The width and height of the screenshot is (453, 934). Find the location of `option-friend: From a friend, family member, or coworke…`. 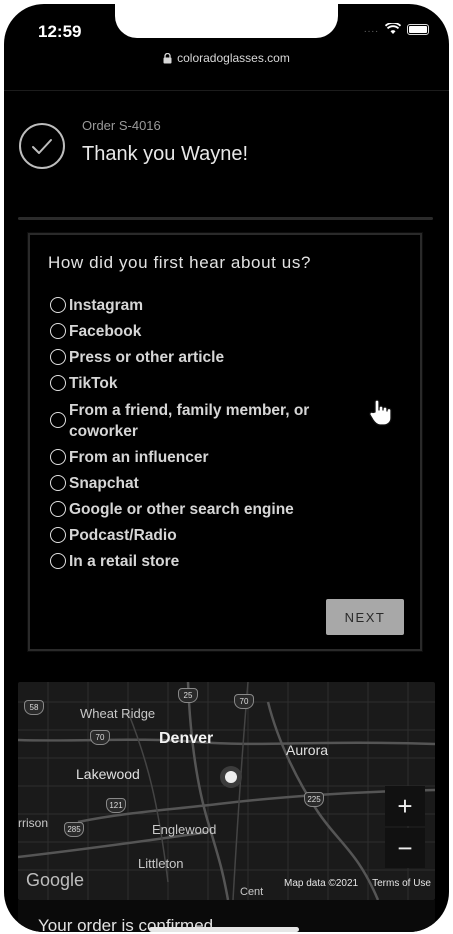

option-friend: From a friend, family member, or coworke… is located at coordinates (202, 421).